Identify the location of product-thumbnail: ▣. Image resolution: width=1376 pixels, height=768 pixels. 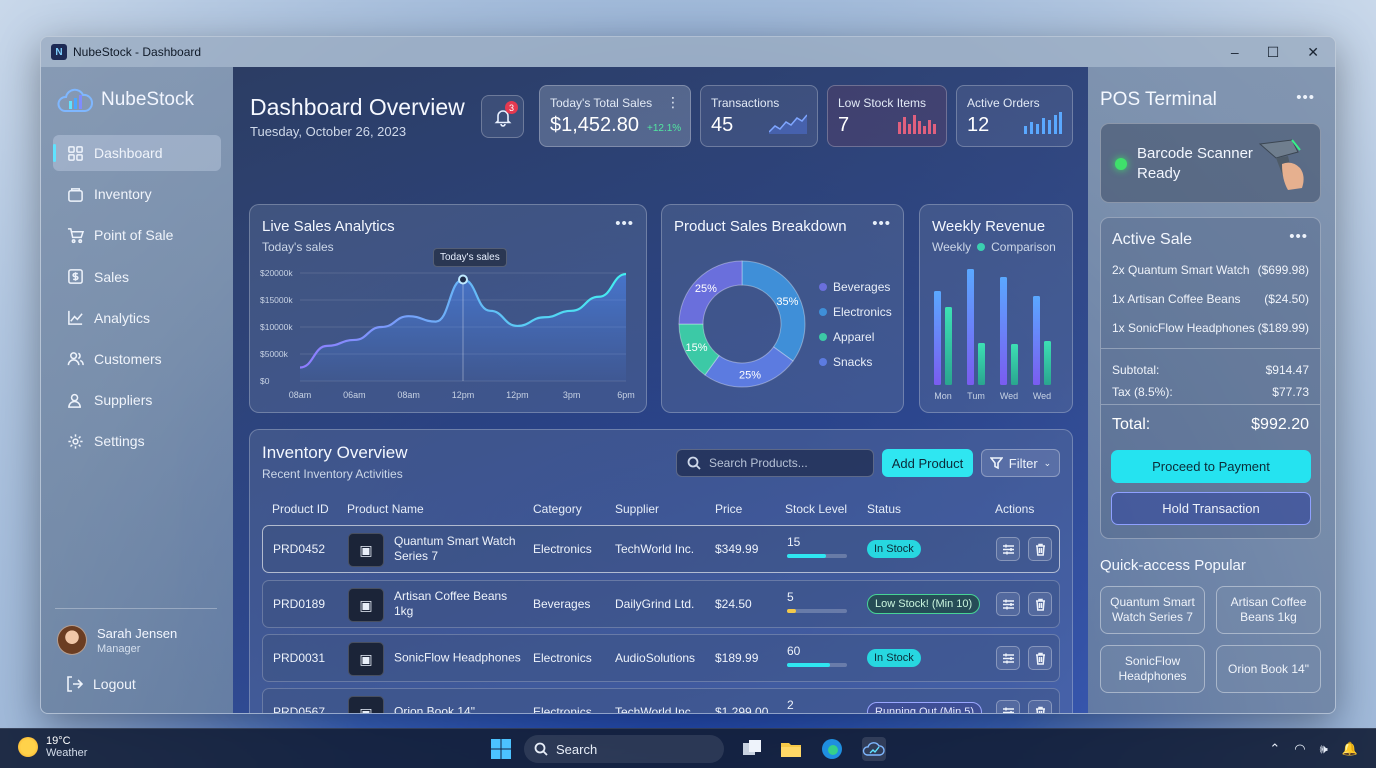
(366, 659).